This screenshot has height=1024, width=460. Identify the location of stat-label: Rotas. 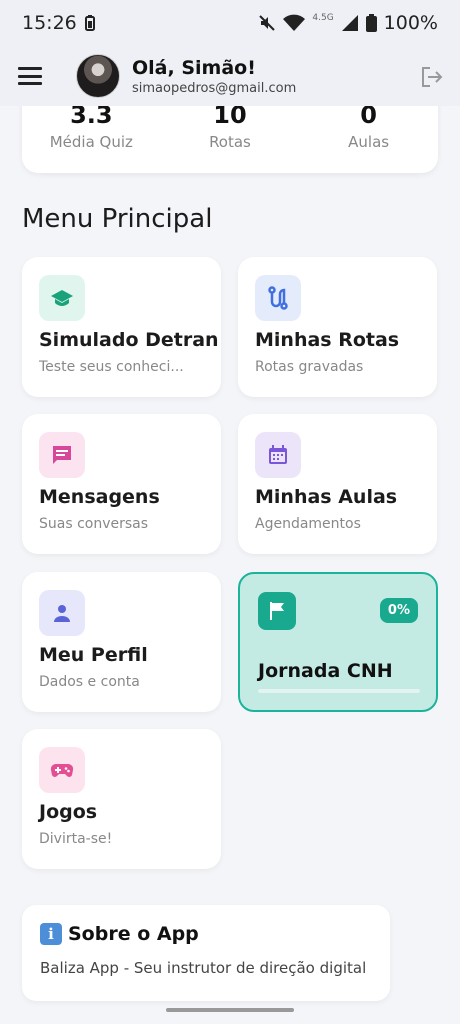
(230, 142).